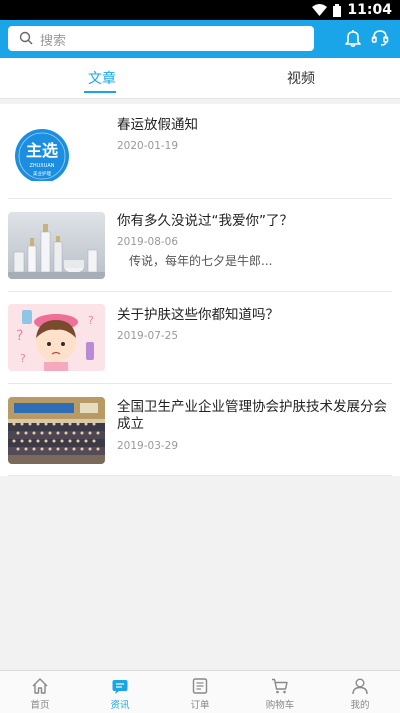 This screenshot has width=400, height=713. I want to click on nav-news-label: 资讯, so click(120, 705).